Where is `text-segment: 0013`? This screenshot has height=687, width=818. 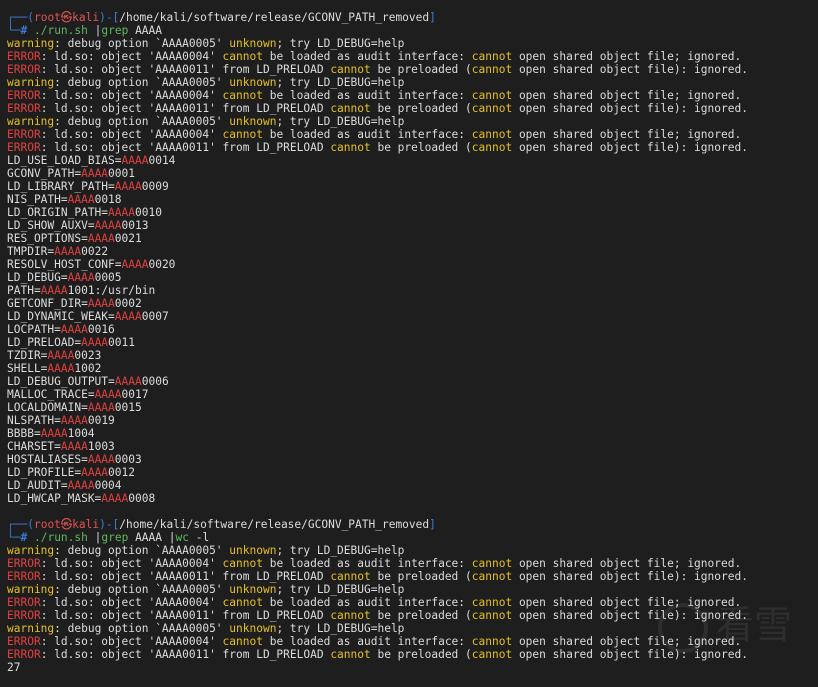 text-segment: 0013 is located at coordinates (135, 225).